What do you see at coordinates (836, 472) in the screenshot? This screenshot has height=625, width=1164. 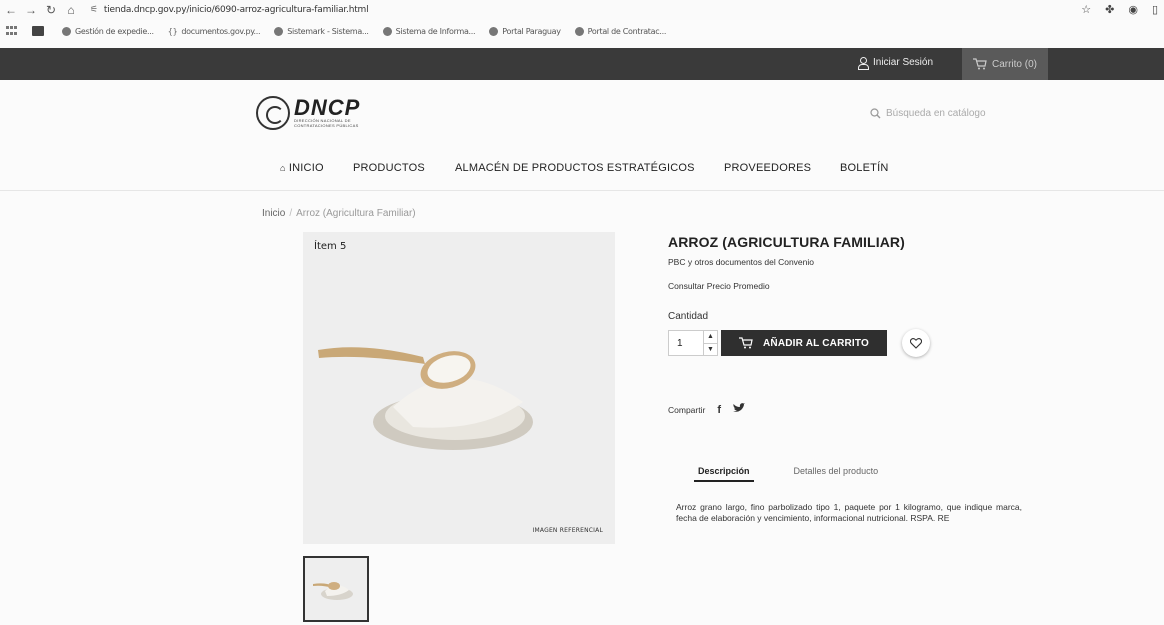 I see `tab-detalles: Detalles del producto` at bounding box center [836, 472].